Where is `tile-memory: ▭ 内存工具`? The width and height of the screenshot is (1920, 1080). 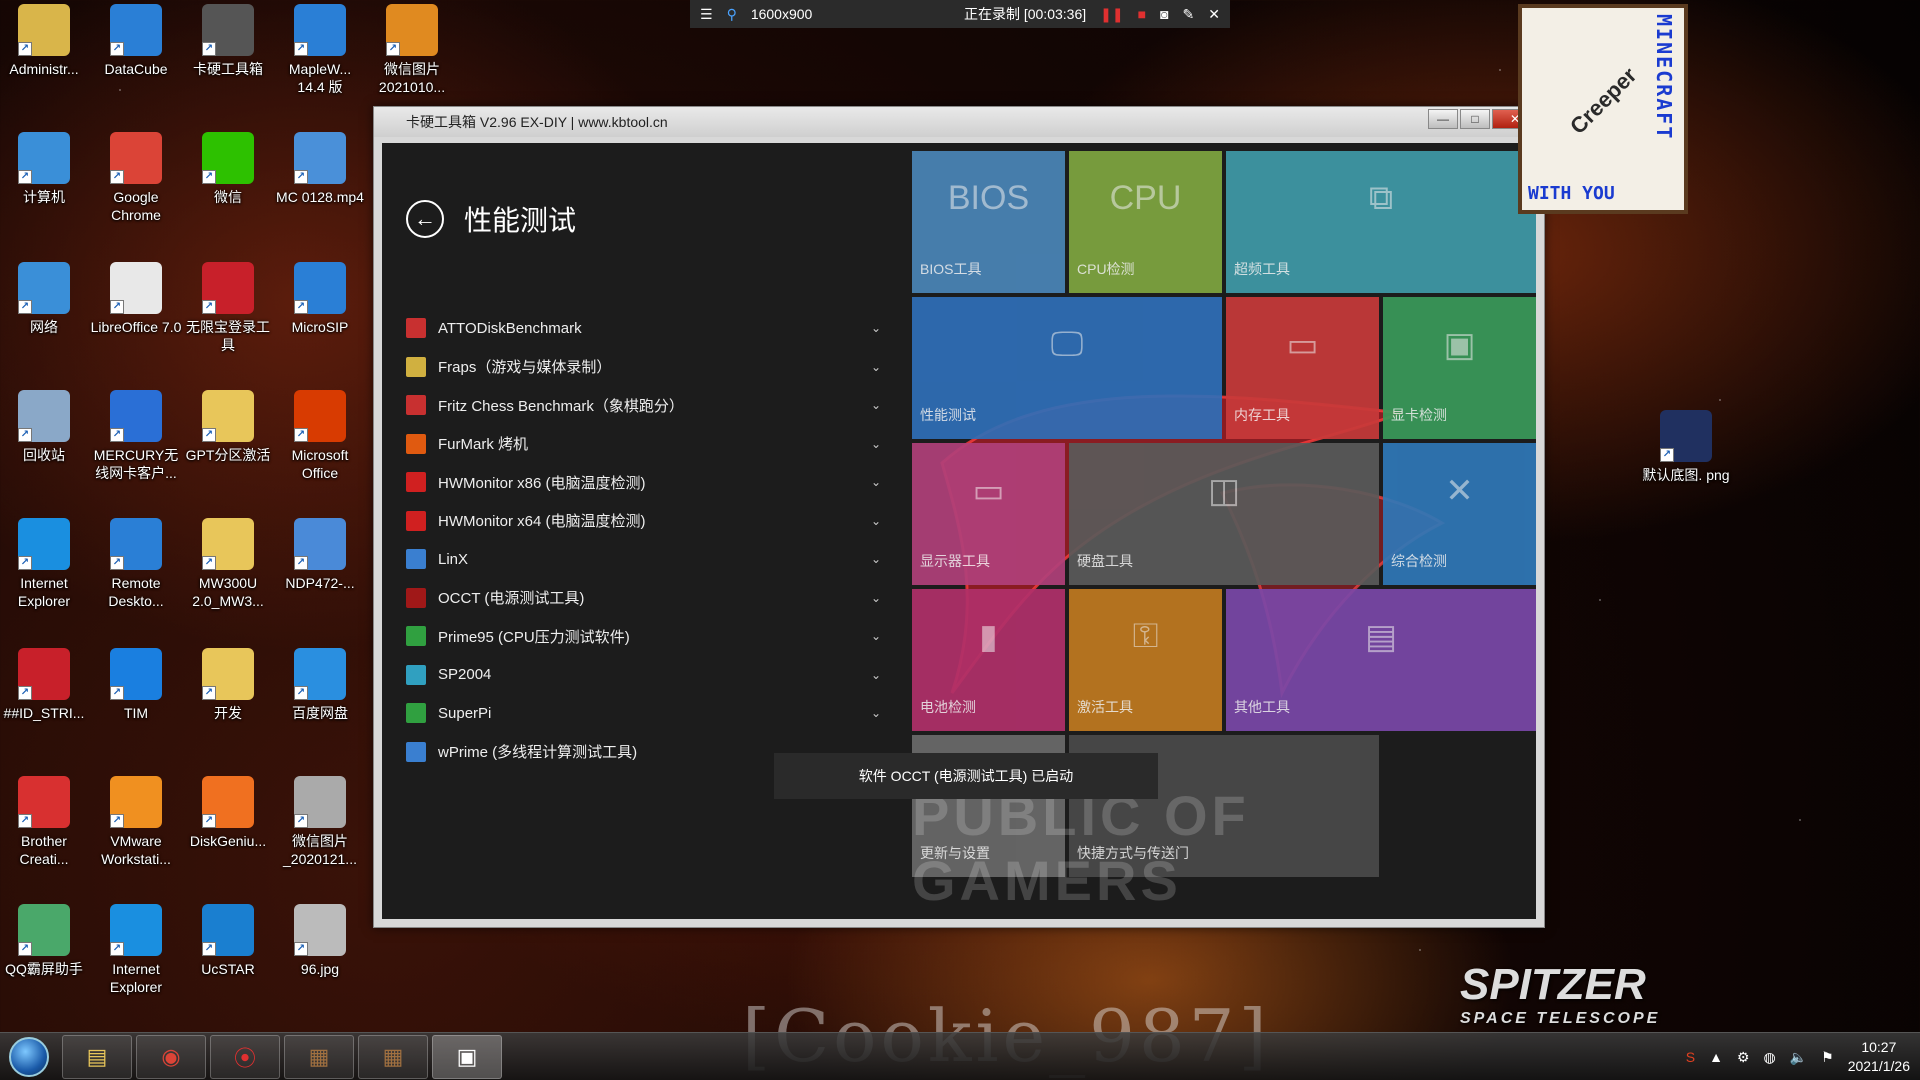
tile-memory: ▭ 内存工具 is located at coordinates (1302, 368).